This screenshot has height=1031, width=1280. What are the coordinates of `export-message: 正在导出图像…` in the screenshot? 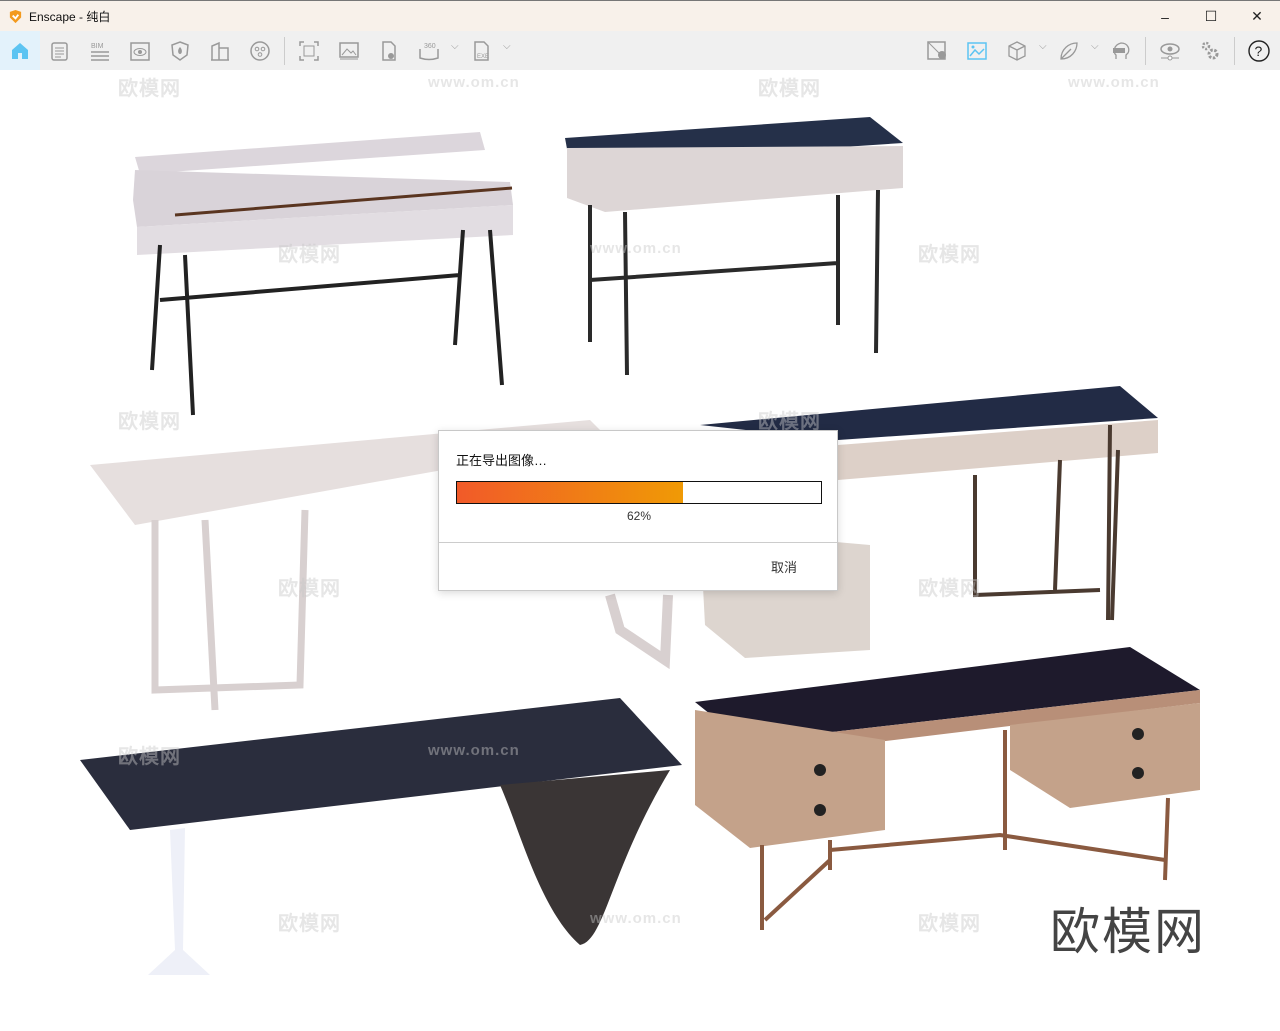 It's located at (502, 460).